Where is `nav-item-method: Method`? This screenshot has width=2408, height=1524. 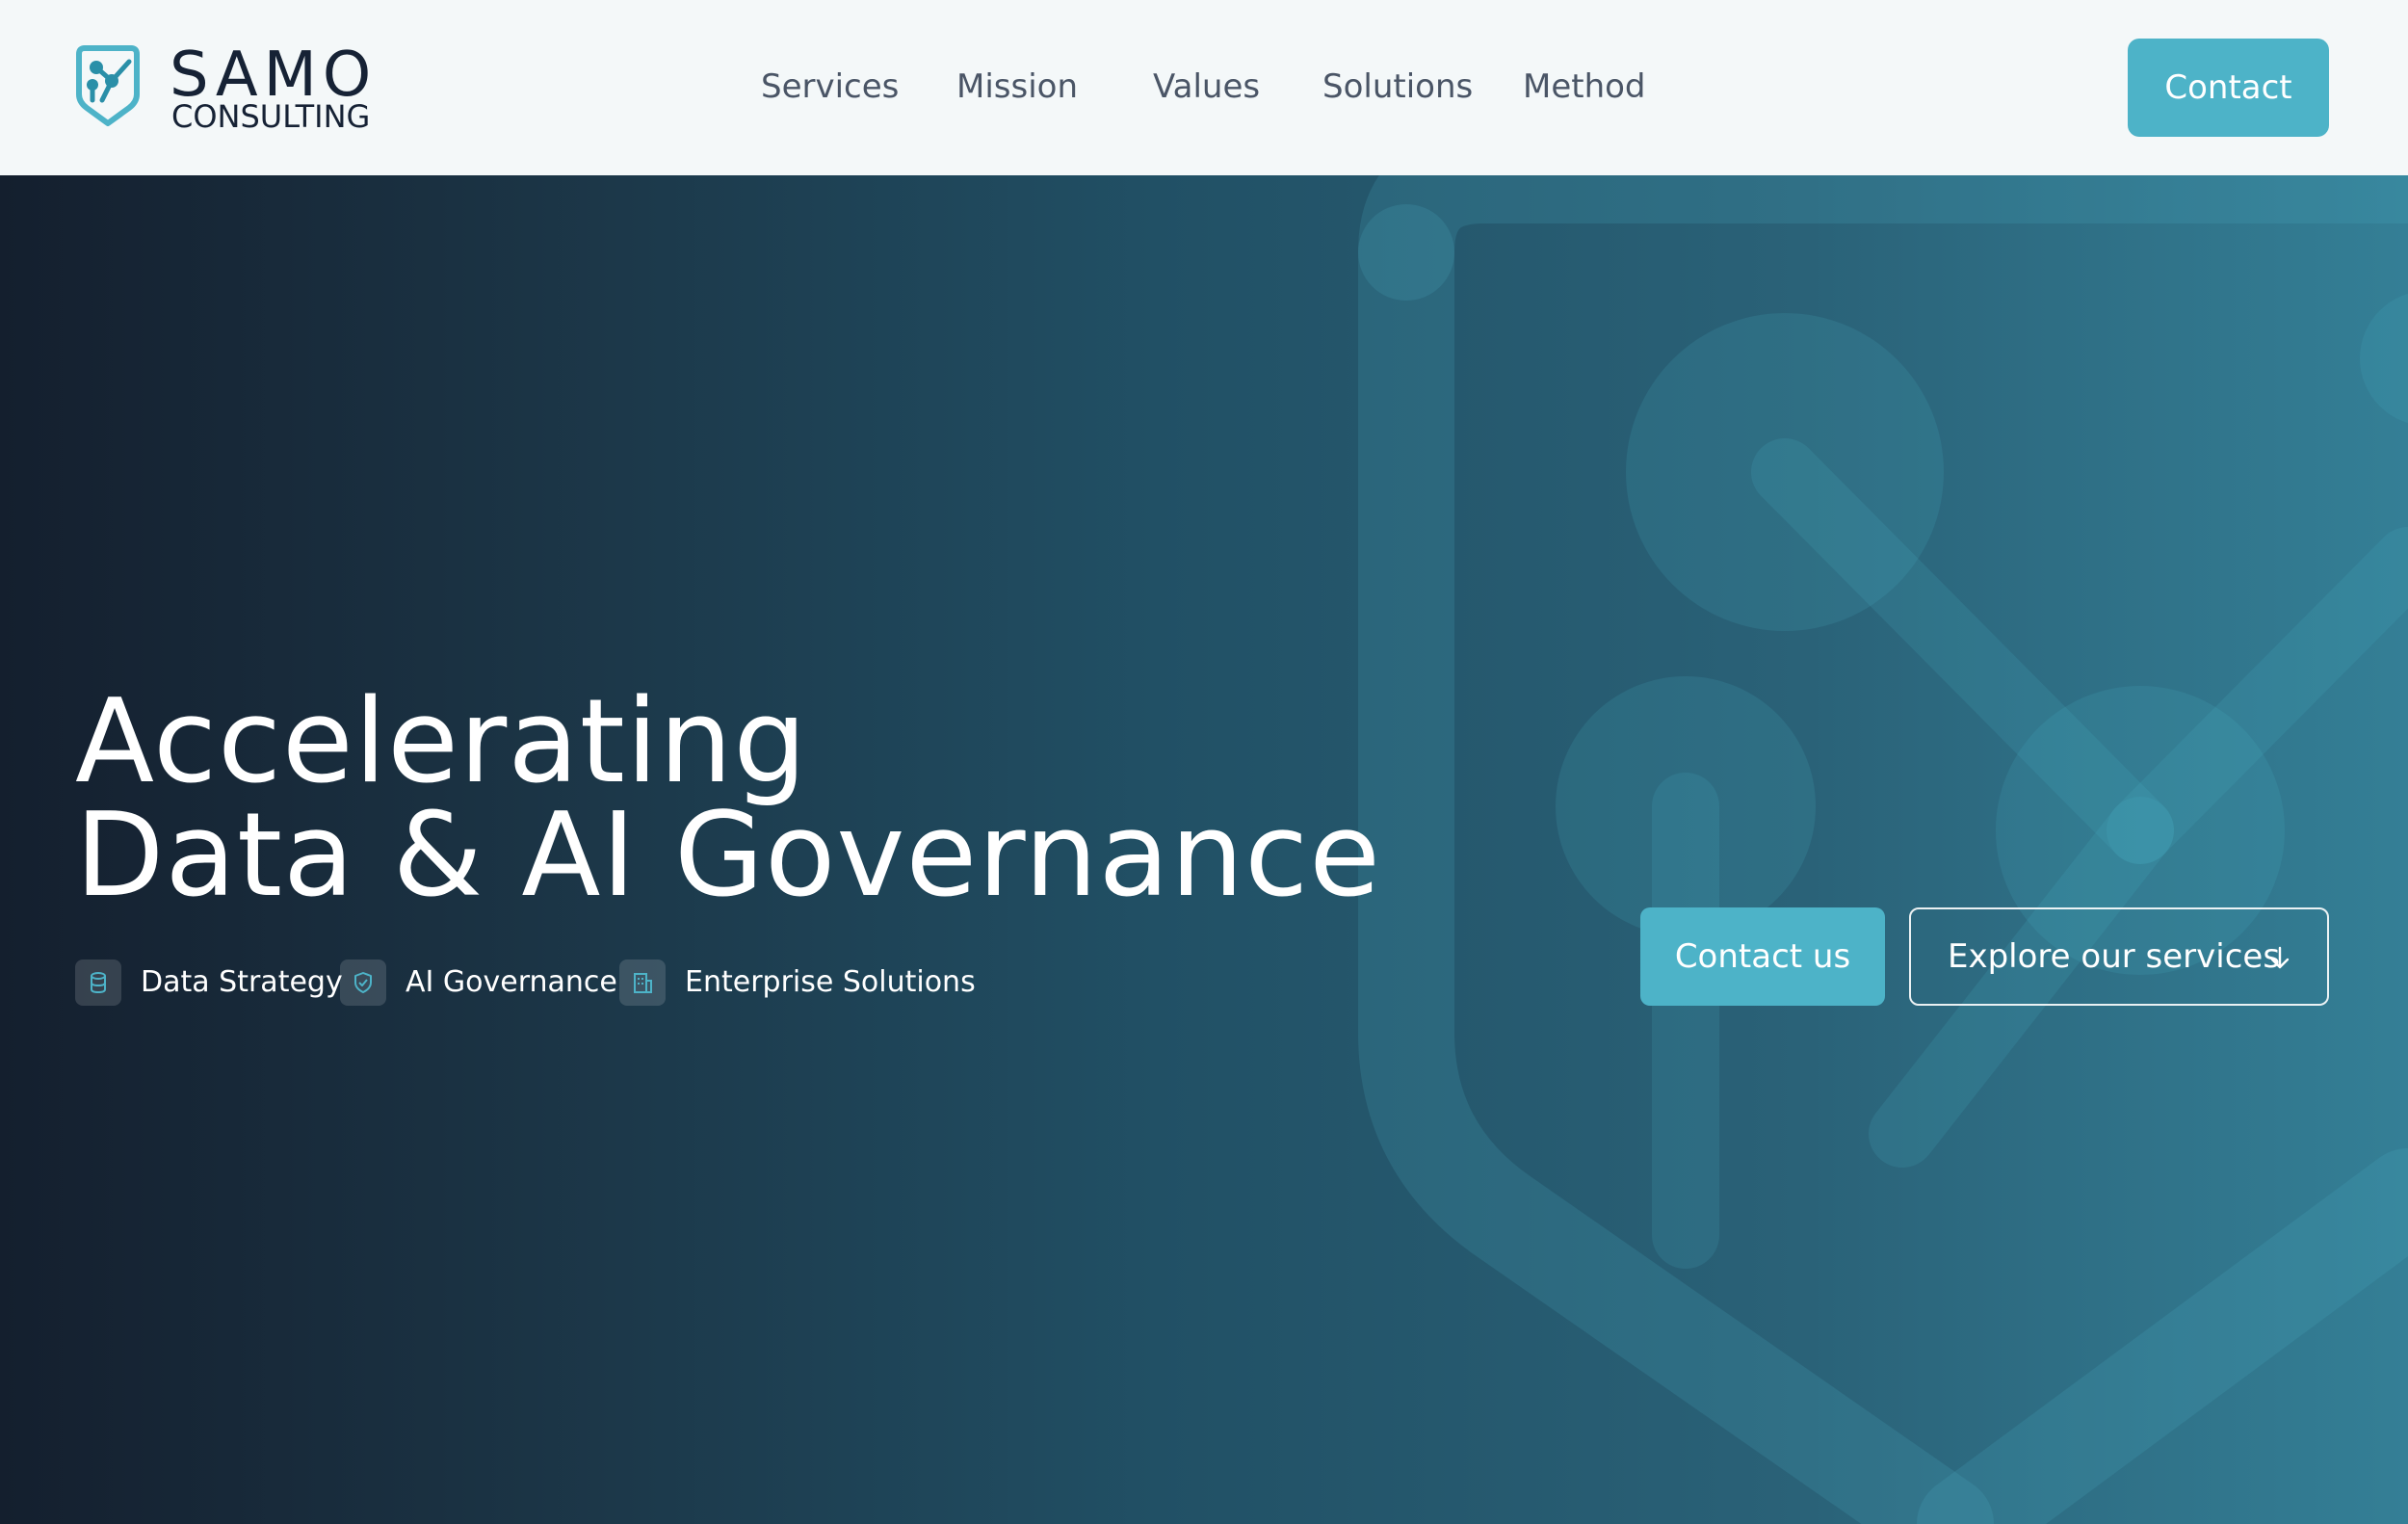 nav-item-method: Method is located at coordinates (1584, 87).